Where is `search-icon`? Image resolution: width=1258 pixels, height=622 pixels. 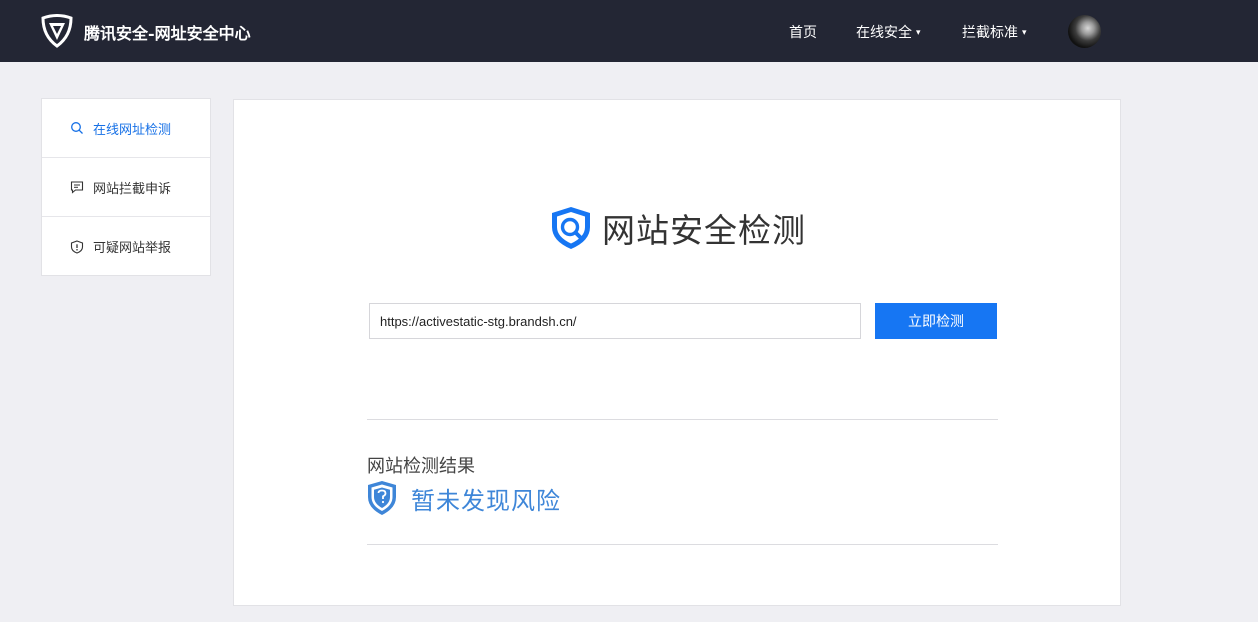 search-icon is located at coordinates (77, 128).